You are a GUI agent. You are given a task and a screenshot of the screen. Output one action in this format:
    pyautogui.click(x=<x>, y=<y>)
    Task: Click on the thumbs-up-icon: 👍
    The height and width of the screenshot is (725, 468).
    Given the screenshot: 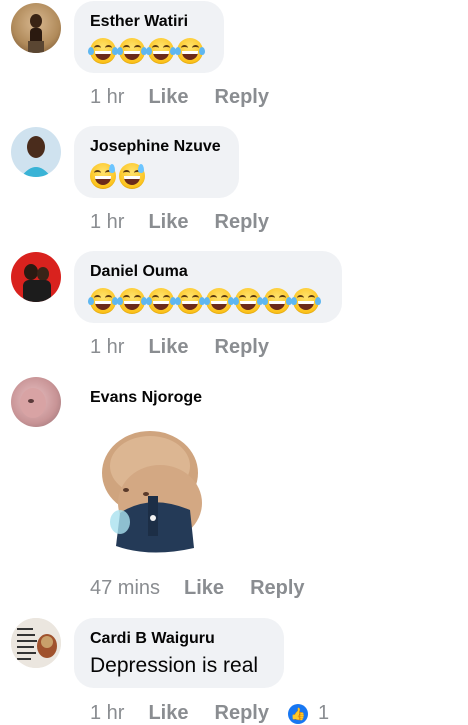 What is the action you would take?
    pyautogui.click(x=298, y=713)
    